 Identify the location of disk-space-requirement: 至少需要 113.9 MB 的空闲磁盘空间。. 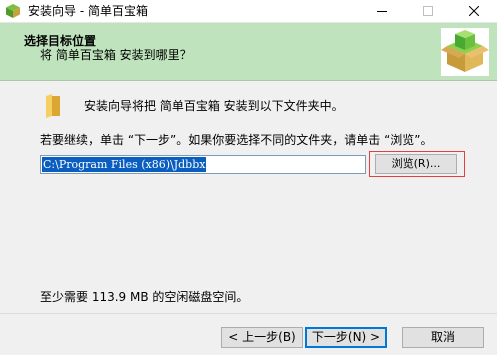
(144, 297).